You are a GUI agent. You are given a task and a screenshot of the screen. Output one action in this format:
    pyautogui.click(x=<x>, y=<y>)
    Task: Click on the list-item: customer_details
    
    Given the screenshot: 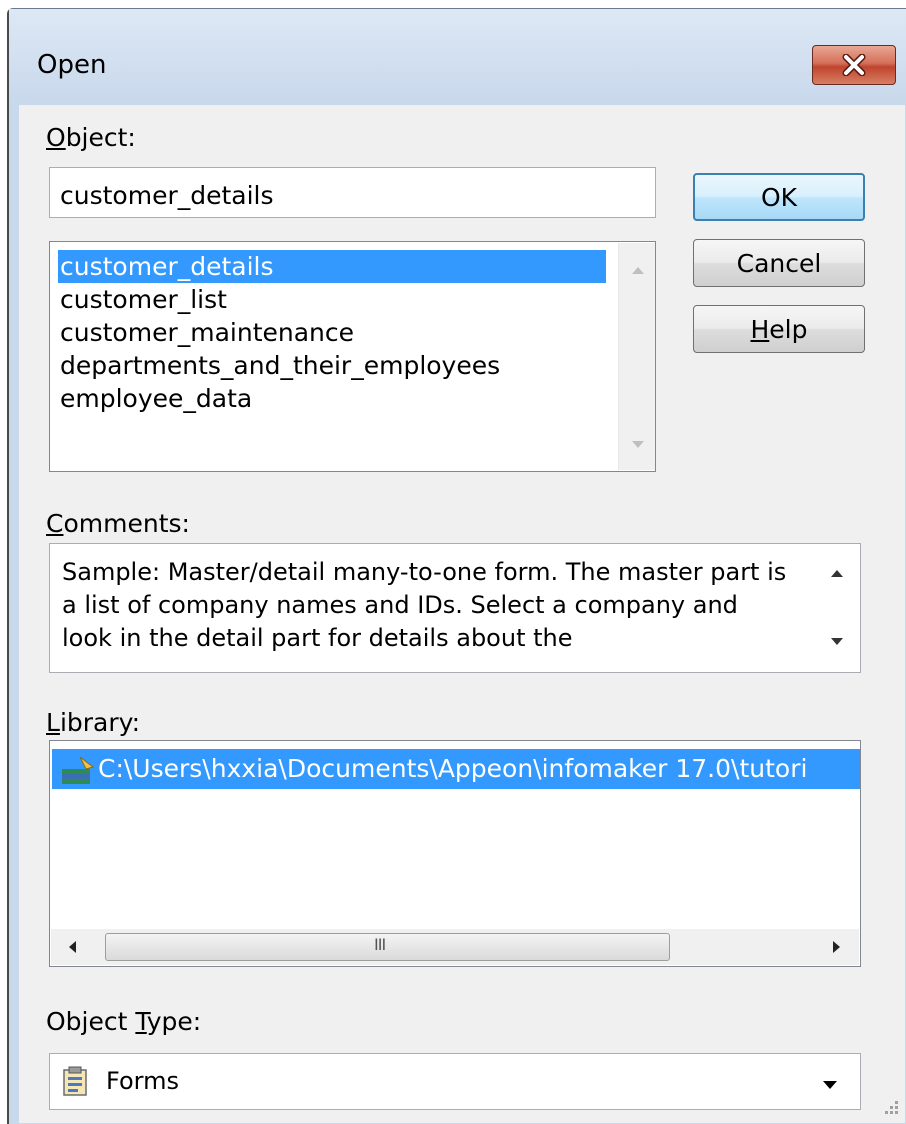 What is the action you would take?
    pyautogui.click(x=332, y=266)
    